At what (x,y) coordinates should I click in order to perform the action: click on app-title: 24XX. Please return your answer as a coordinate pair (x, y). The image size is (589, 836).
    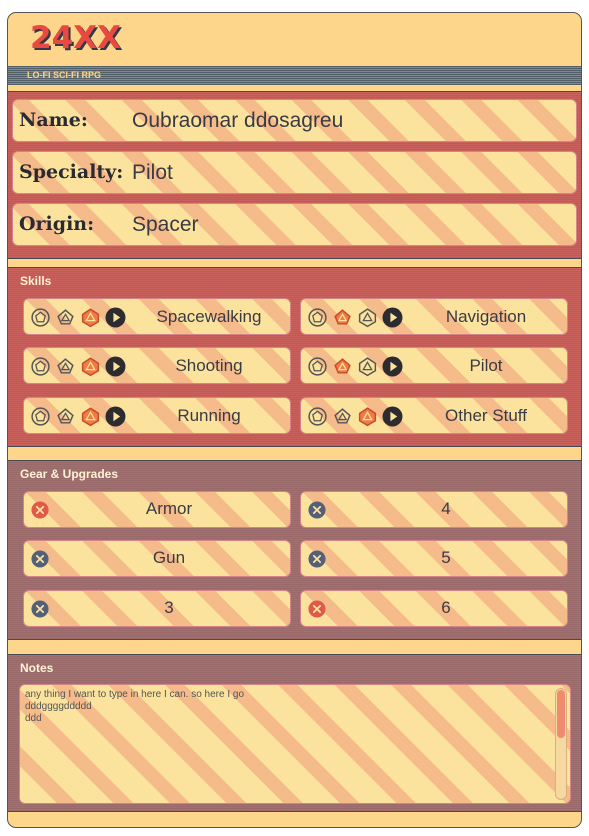
    Looking at the image, I should click on (75, 38).